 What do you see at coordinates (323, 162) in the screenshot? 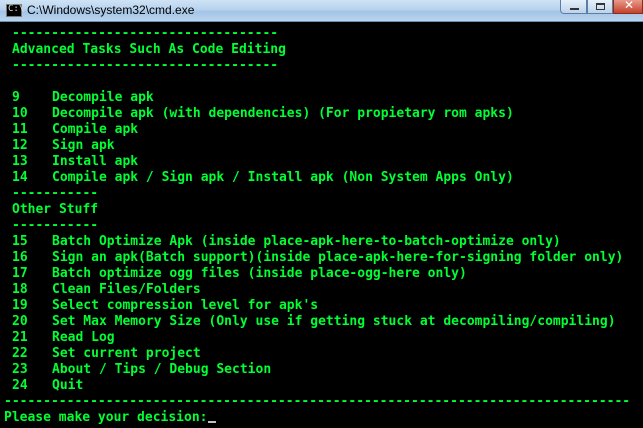
I see `menu-item: 13 Install apk` at bounding box center [323, 162].